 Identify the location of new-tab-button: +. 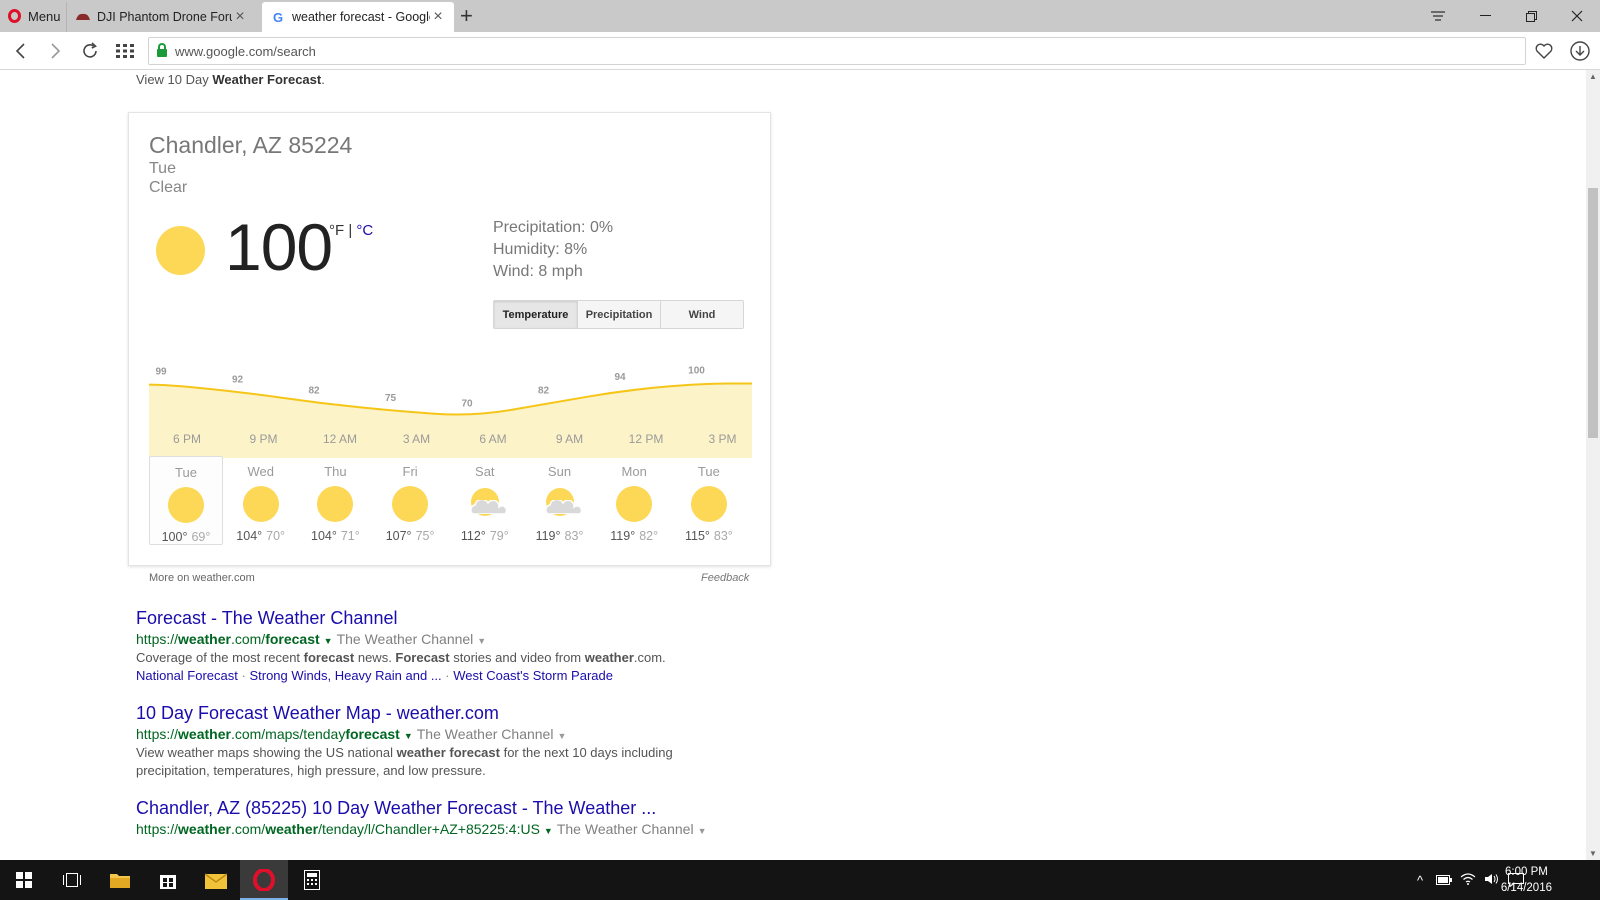
(466, 16).